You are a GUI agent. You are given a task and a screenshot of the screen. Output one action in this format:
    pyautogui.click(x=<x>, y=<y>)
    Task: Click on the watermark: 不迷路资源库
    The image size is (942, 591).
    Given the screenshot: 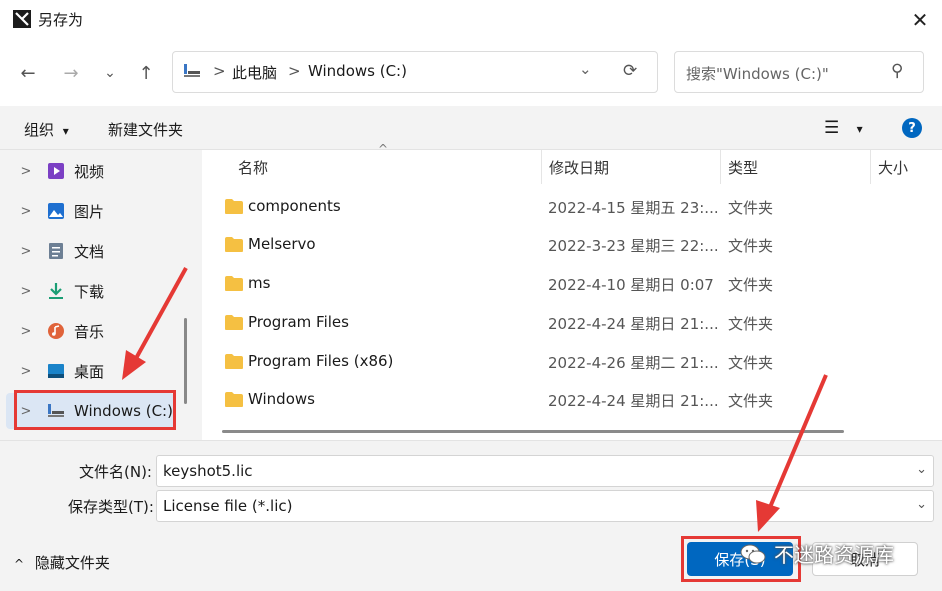 What is the action you would take?
    pyautogui.click(x=817, y=553)
    